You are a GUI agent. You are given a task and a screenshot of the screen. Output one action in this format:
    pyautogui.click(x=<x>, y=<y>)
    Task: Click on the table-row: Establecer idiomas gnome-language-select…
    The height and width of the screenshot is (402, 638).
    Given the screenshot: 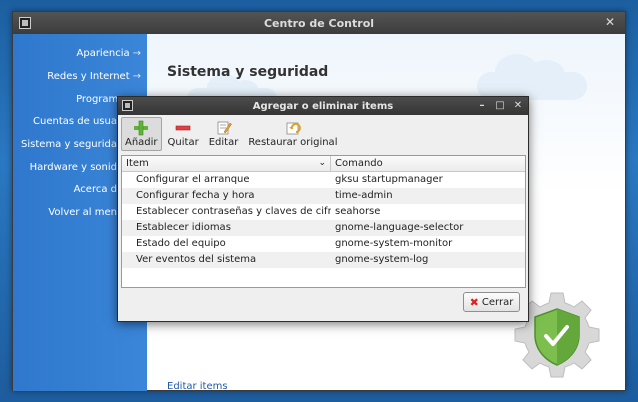 What is the action you would take?
    pyautogui.click(x=323, y=228)
    